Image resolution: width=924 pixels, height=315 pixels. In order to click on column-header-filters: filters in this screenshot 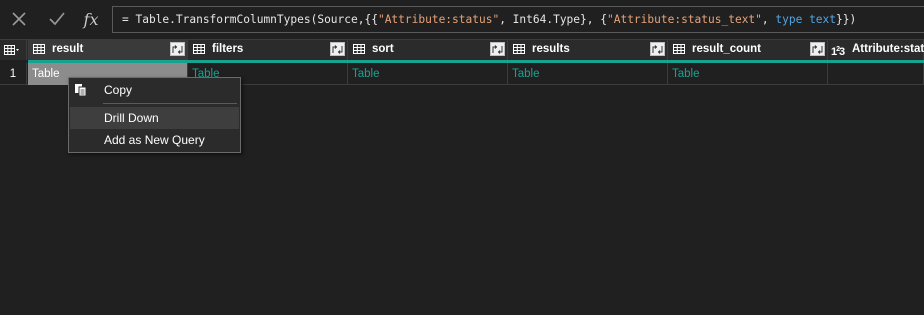, I will do `click(268, 49)`.